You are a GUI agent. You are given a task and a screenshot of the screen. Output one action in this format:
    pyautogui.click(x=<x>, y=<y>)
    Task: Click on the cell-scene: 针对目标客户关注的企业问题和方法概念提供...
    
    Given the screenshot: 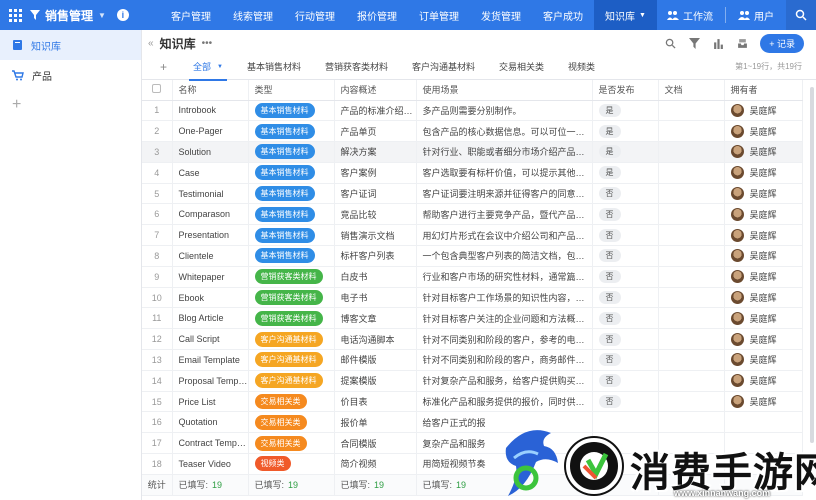 What is the action you would take?
    pyautogui.click(x=504, y=318)
    